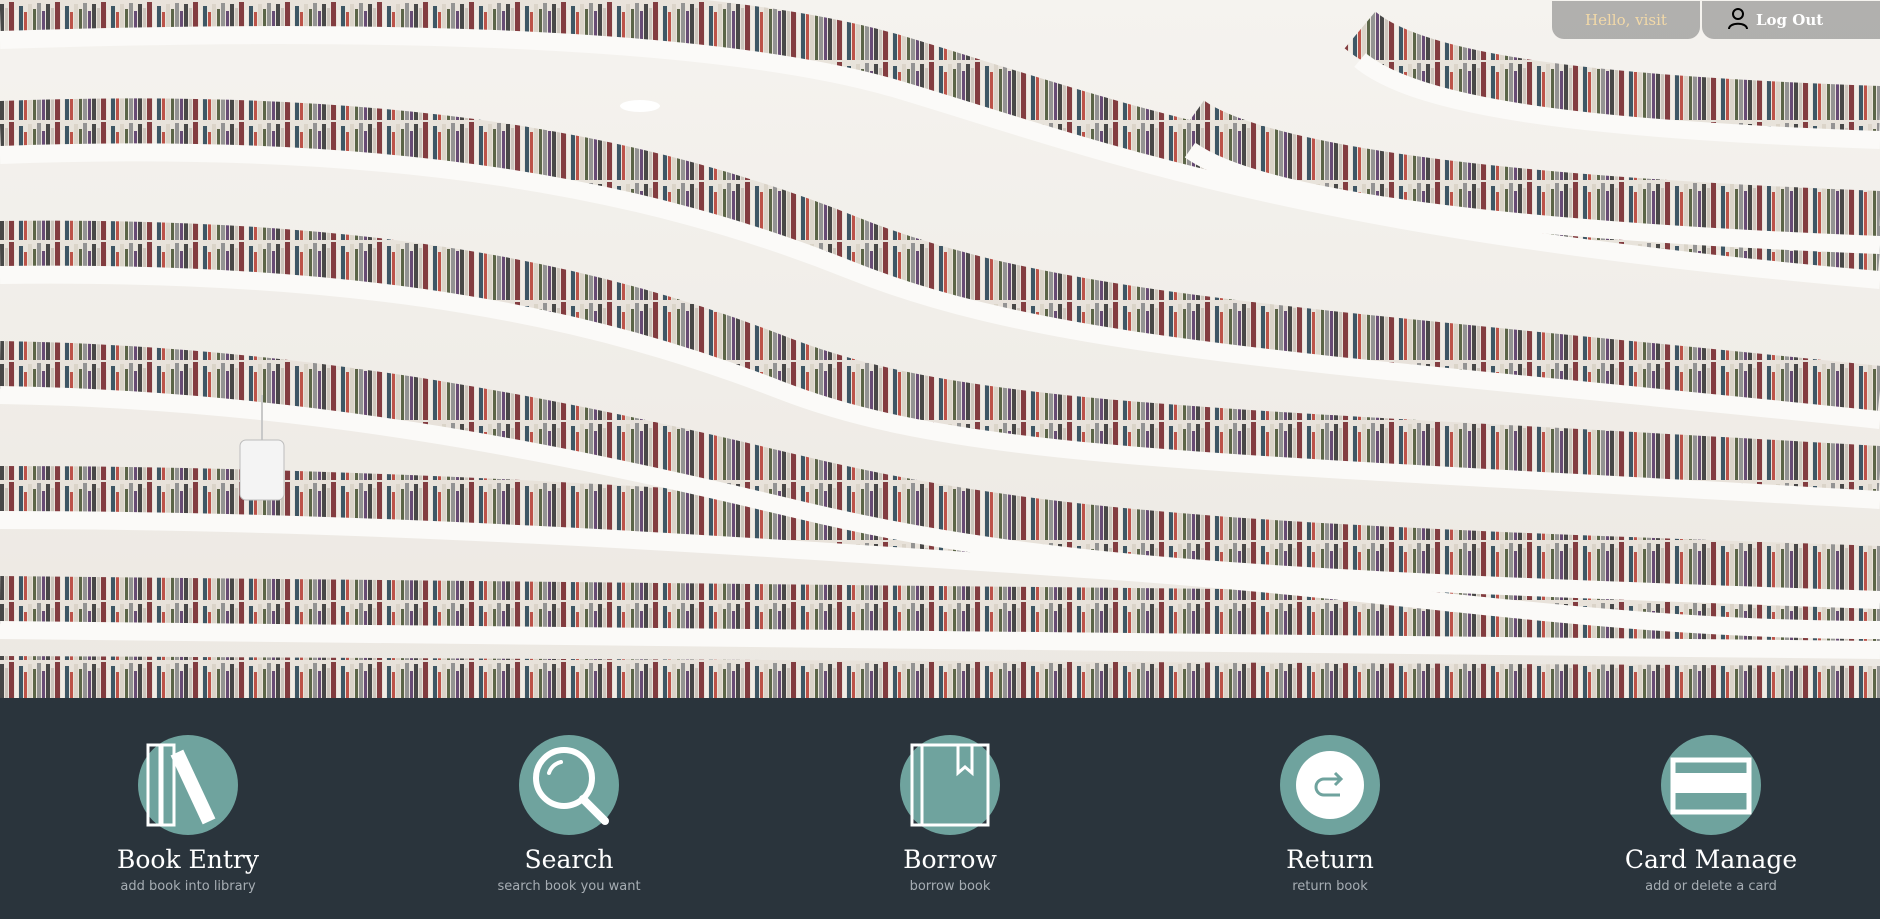 The image size is (1880, 919). Describe the element at coordinates (1330, 859) in the screenshot. I see `feature-title: Return` at that location.